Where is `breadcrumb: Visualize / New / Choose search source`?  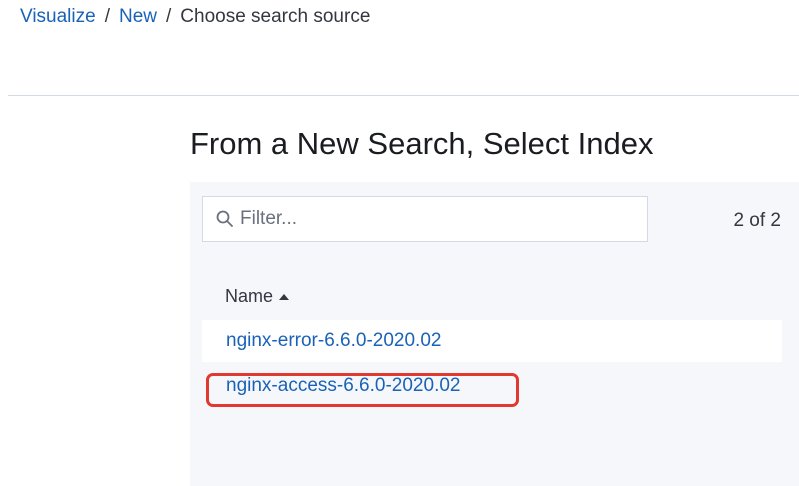
breadcrumb: Visualize / New / Choose search source is located at coordinates (195, 17).